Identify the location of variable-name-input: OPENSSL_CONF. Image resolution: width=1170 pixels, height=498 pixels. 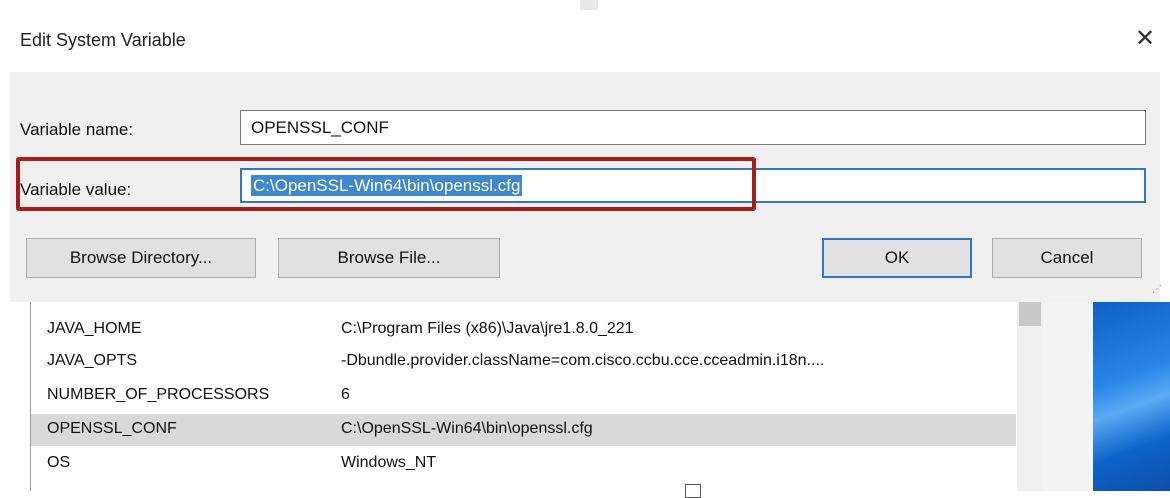
(693, 127).